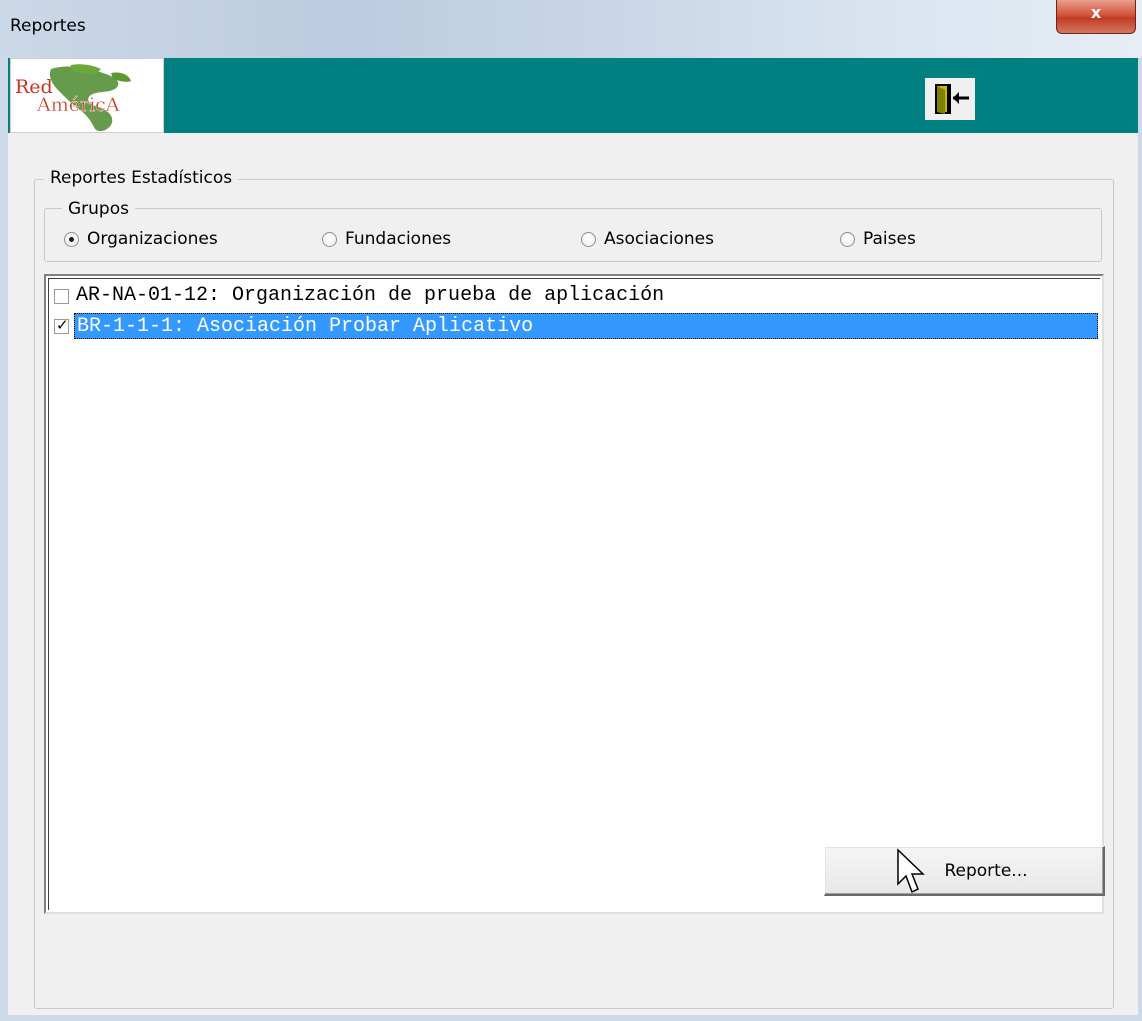  I want to click on list-item-text: BR-1-1-1: Asociación Probar Aplicativo, so click(586, 326).